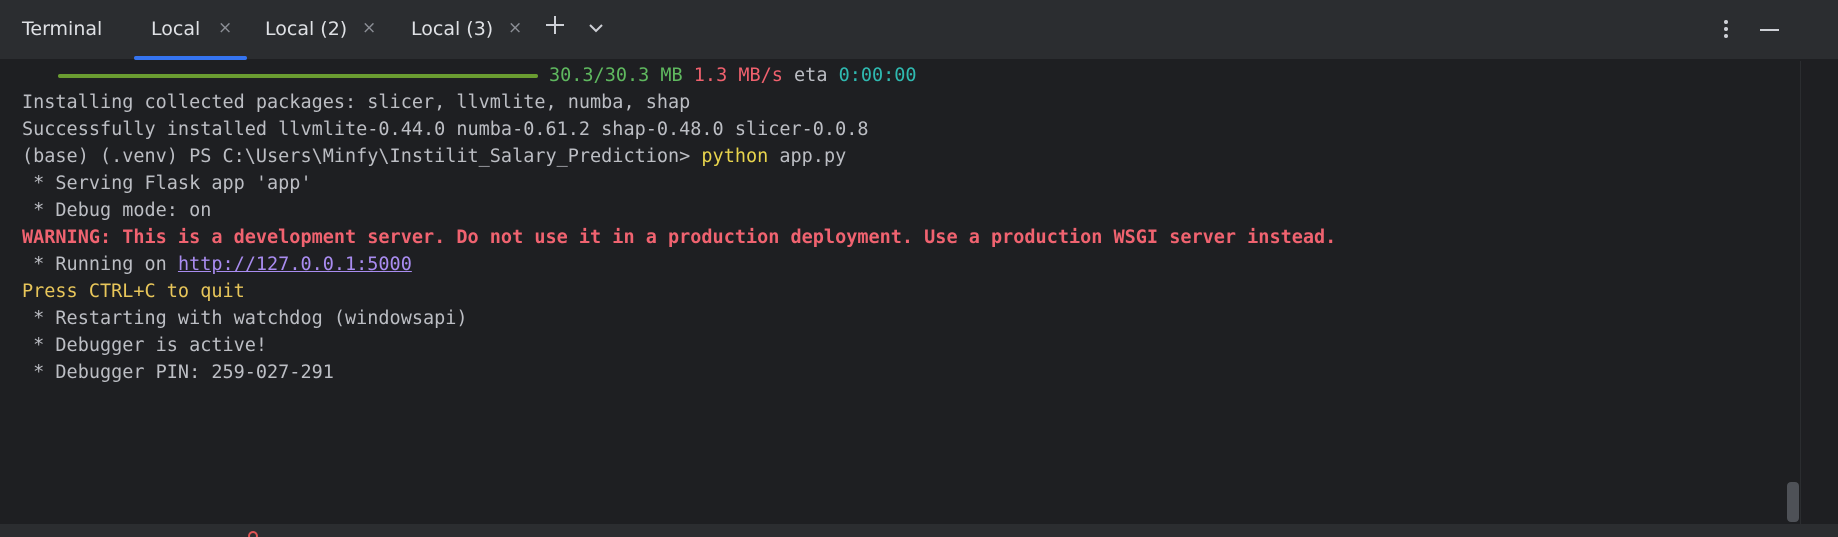  I want to click on progress-eta-label: eta, so click(811, 75).